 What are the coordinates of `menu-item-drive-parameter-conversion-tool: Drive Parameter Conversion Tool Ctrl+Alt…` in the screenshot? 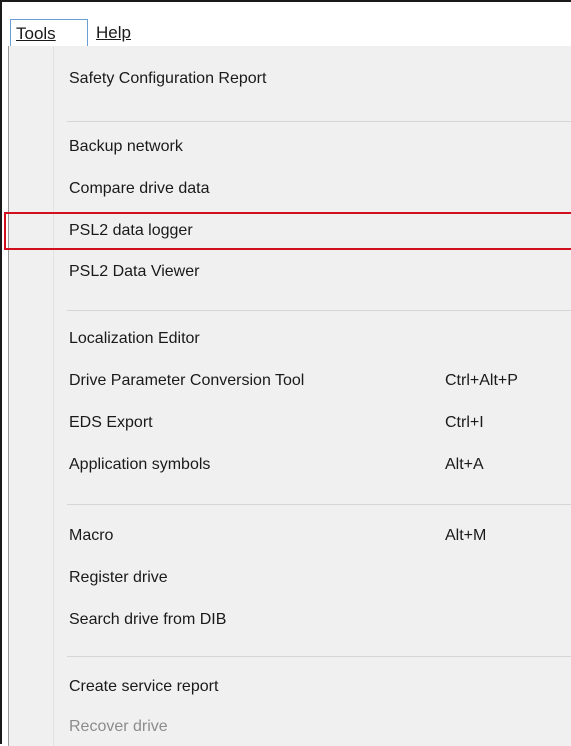 It's located at (290, 381).